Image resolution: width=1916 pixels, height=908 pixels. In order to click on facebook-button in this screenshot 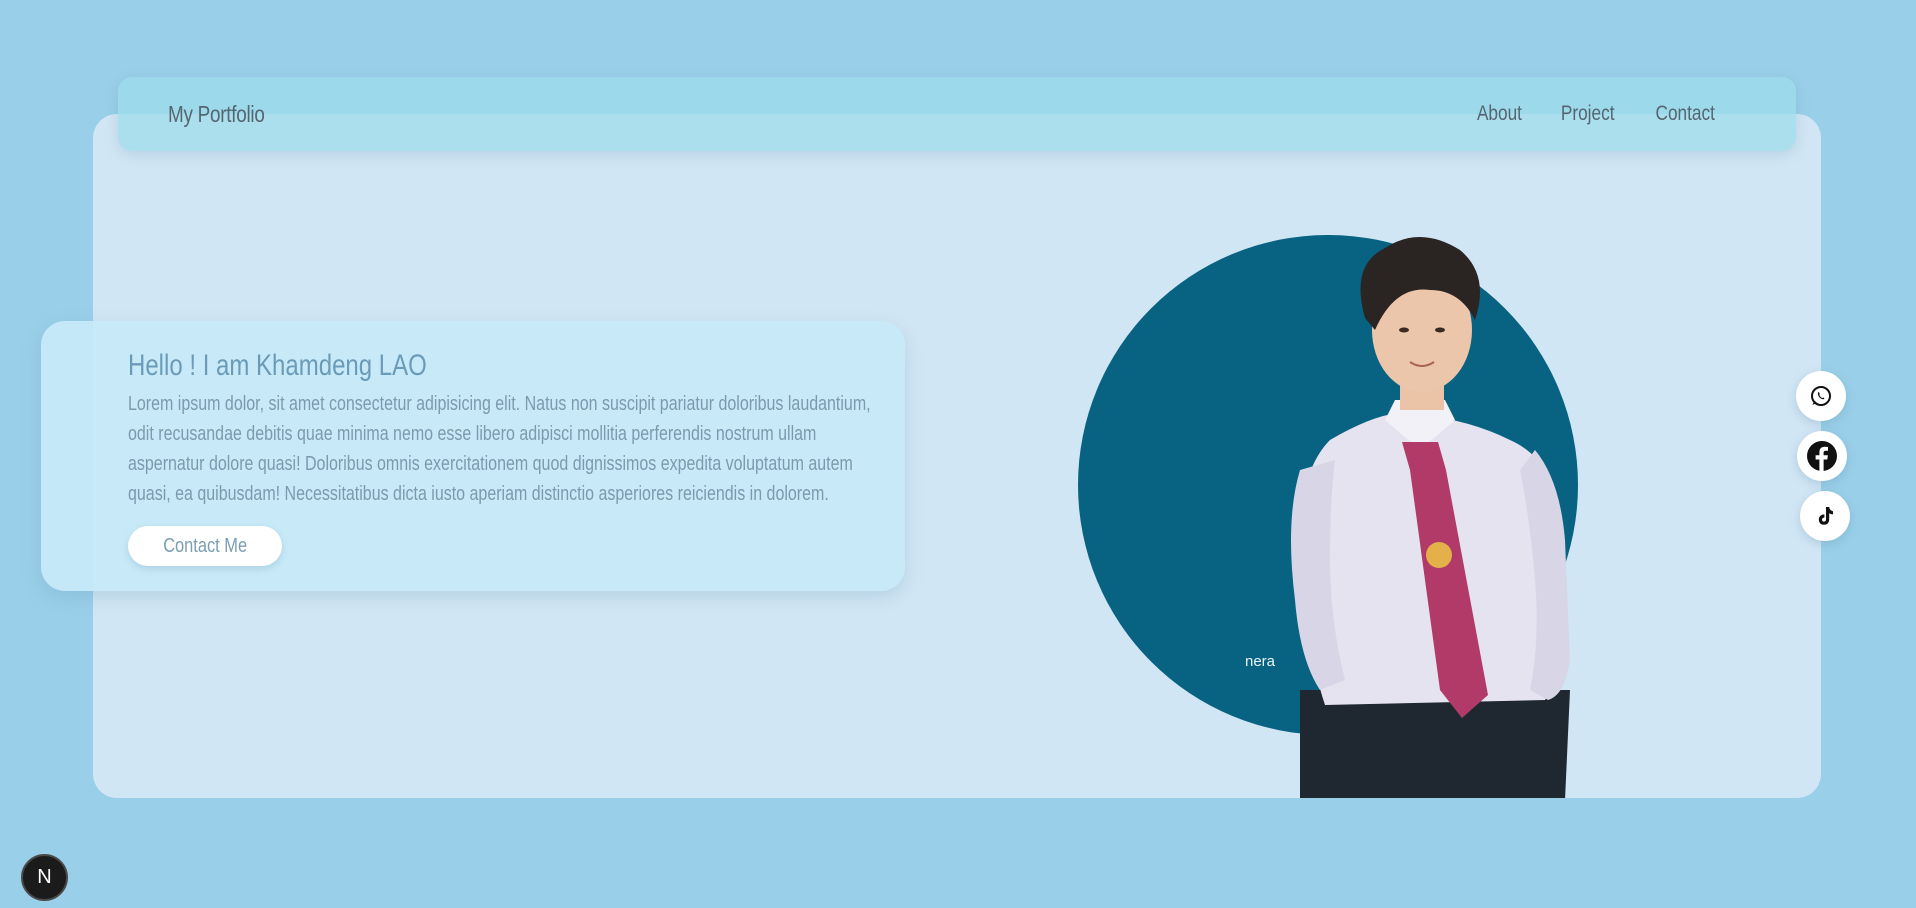, I will do `click(1822, 456)`.